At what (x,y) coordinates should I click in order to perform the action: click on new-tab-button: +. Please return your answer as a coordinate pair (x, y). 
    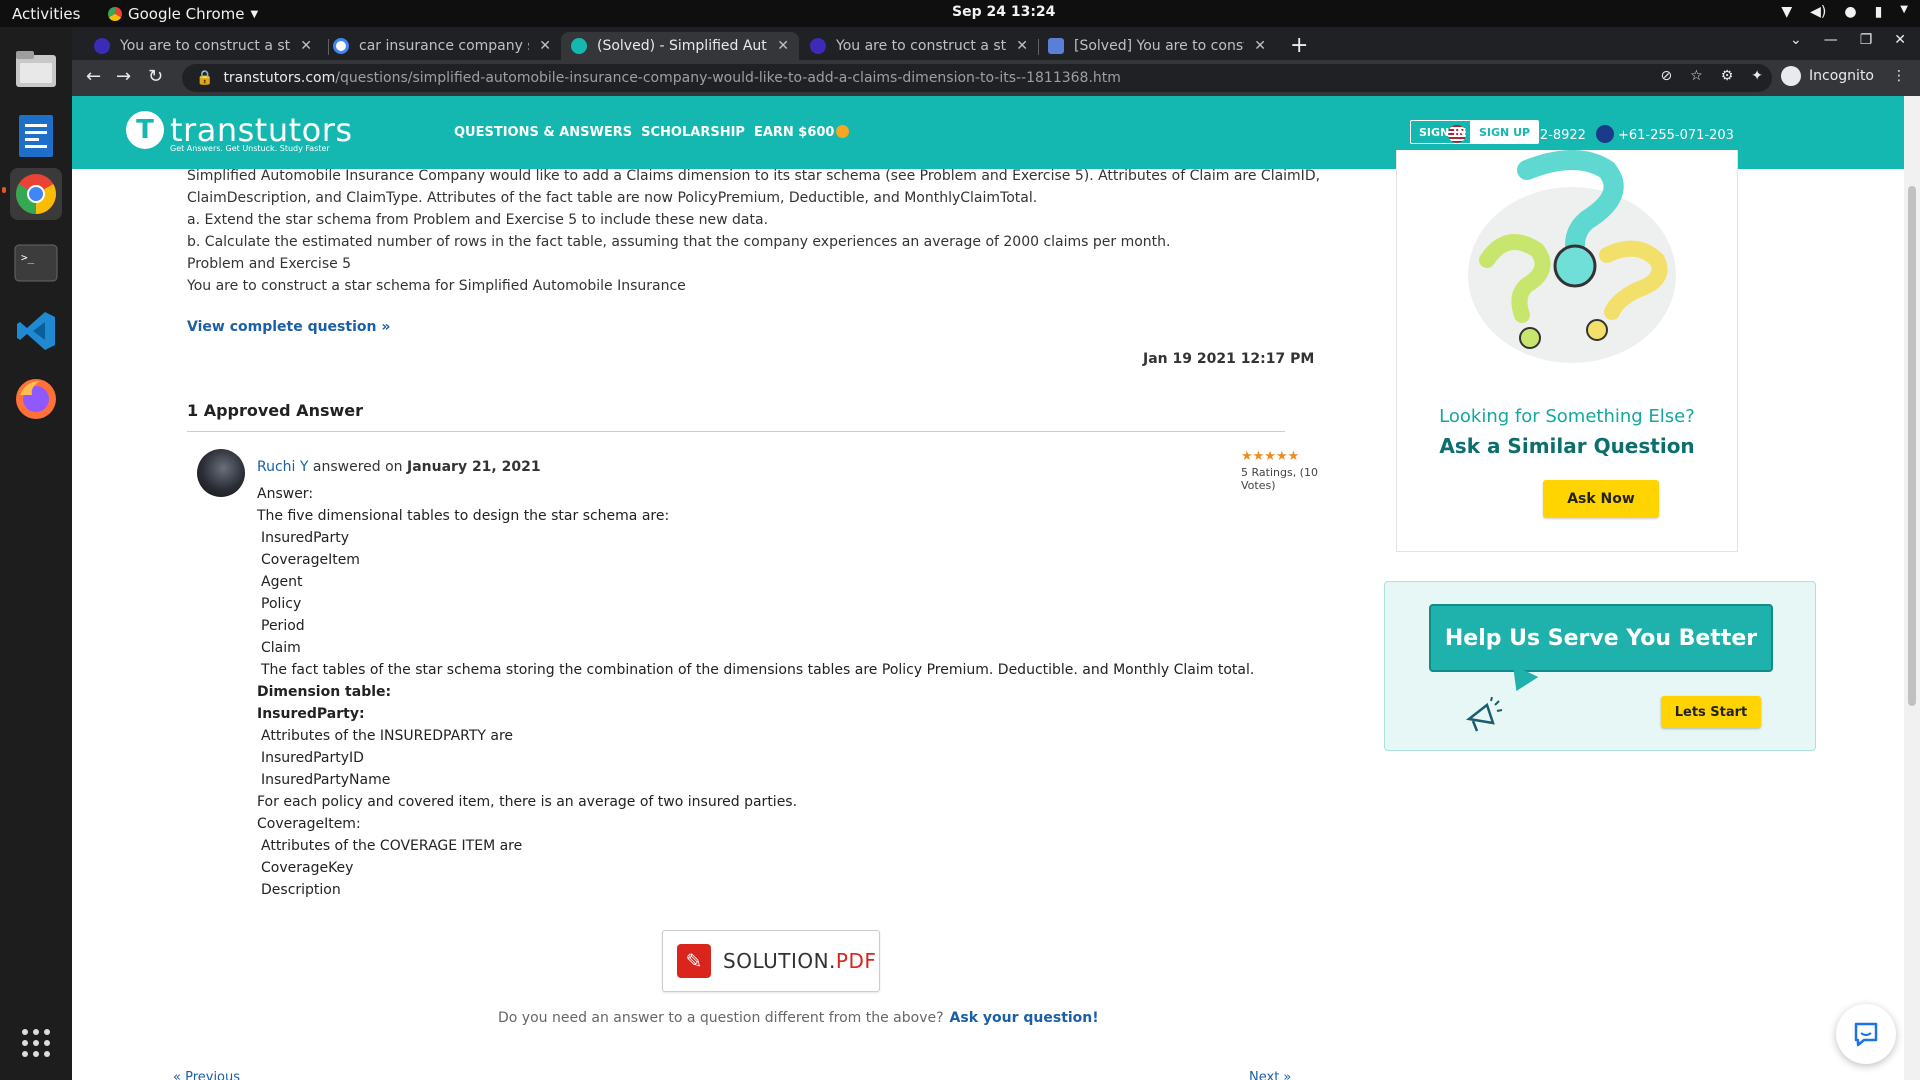
    Looking at the image, I should click on (1299, 45).